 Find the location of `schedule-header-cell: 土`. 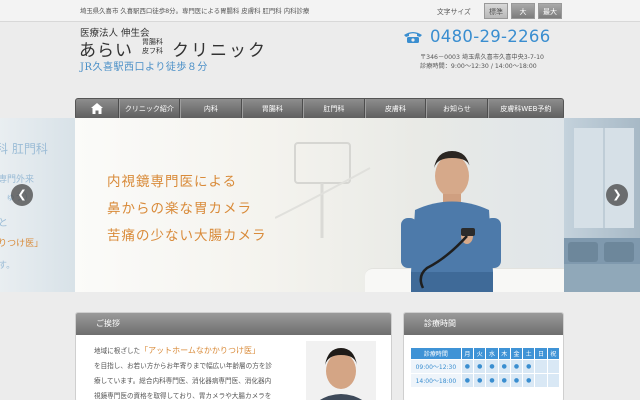

schedule-header-cell: 土 is located at coordinates (529, 353).